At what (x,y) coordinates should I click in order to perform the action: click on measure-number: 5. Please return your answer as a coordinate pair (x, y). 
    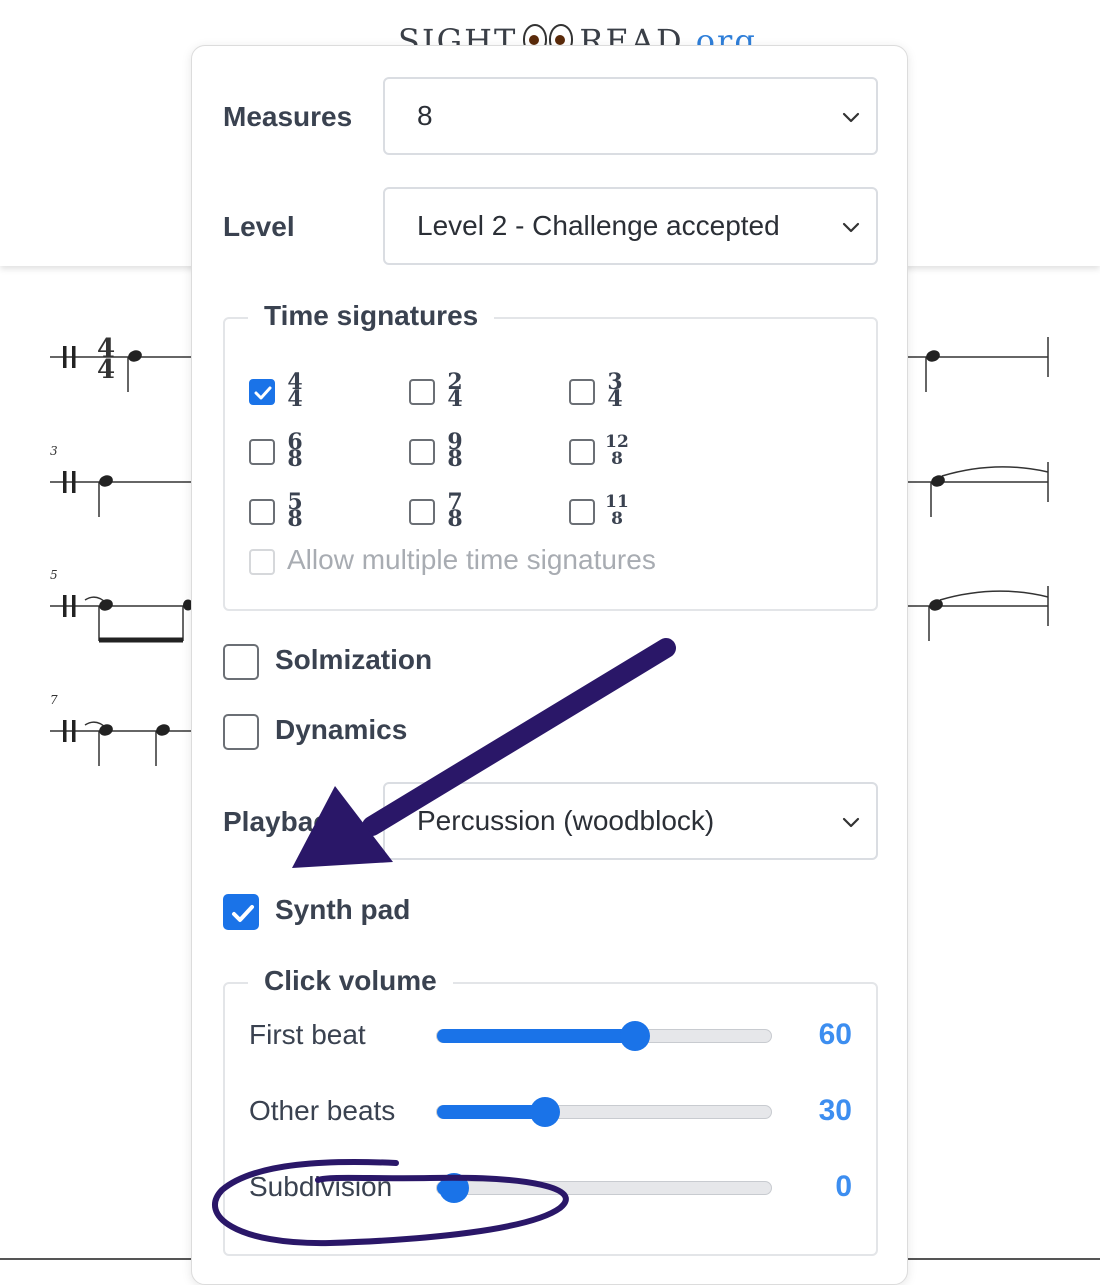
    Looking at the image, I should click on (54, 575).